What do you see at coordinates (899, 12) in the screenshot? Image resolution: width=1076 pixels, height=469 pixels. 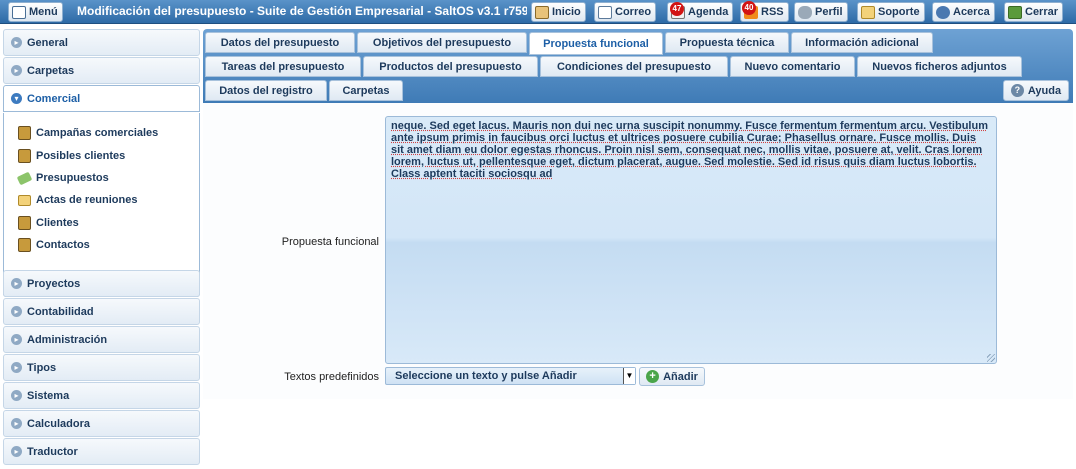 I see `support-button-label: Soporte` at bounding box center [899, 12].